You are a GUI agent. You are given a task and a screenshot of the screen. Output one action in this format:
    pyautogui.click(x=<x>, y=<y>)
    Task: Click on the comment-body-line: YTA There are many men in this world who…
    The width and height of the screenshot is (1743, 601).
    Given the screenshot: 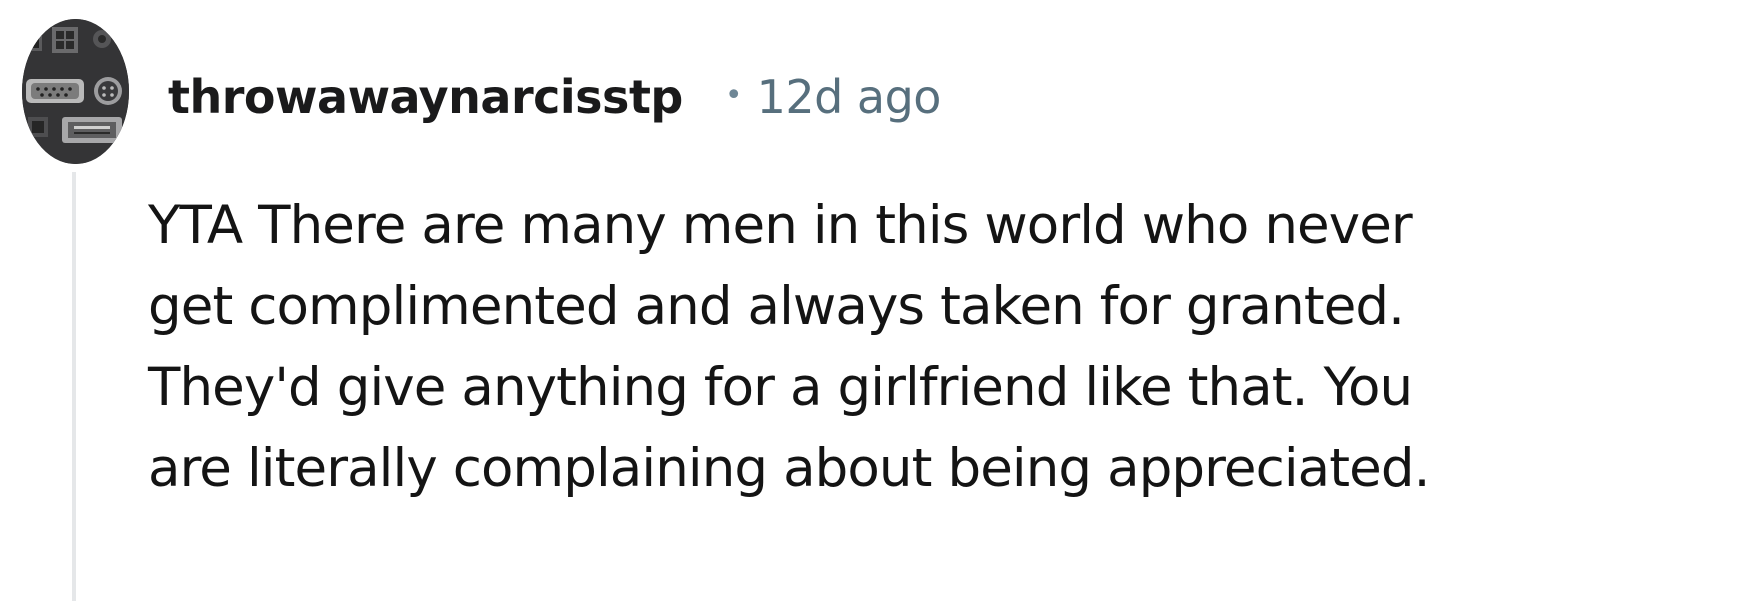 What is the action you would take?
    pyautogui.click(x=780, y=225)
    